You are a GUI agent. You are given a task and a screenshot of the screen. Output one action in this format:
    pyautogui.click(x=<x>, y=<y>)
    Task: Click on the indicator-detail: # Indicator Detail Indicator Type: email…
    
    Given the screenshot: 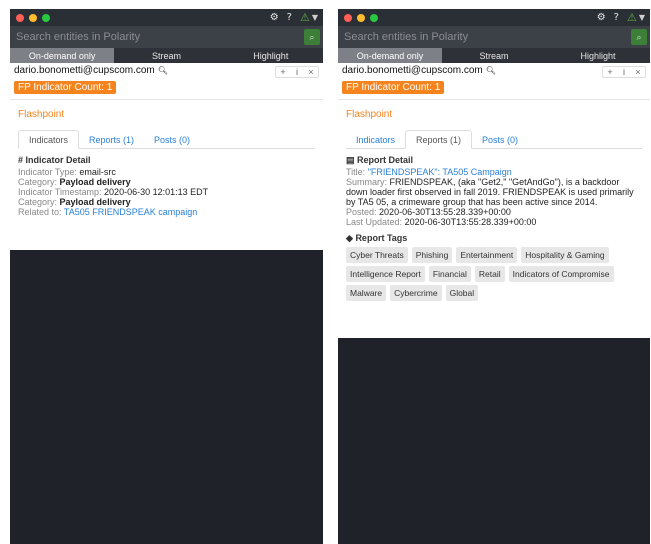 What is the action you would take?
    pyautogui.click(x=166, y=183)
    